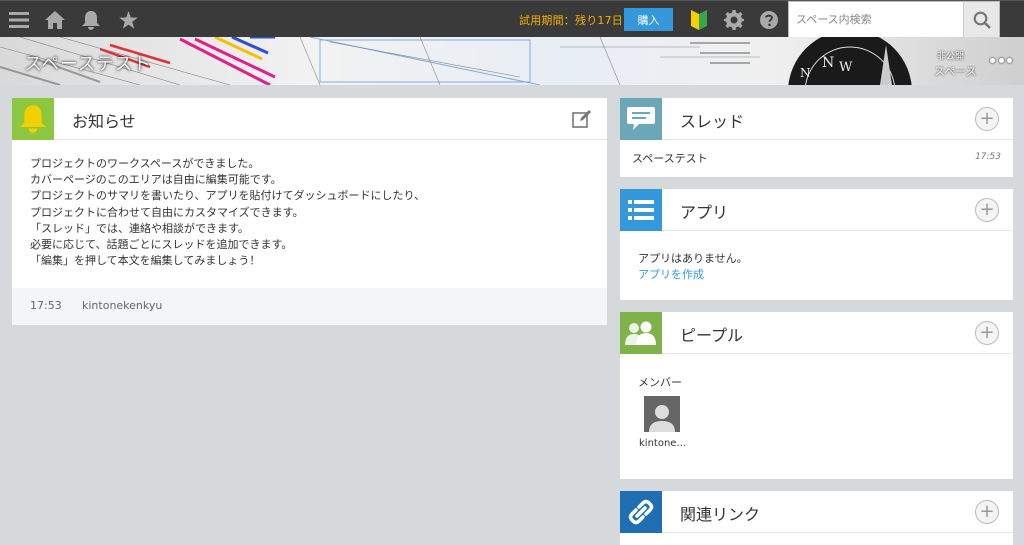 This screenshot has width=1024, height=545. Describe the element at coordinates (139, 228) in the screenshot. I see `notice-line: 「スレッド」では、連絡や相談ができます。` at that location.